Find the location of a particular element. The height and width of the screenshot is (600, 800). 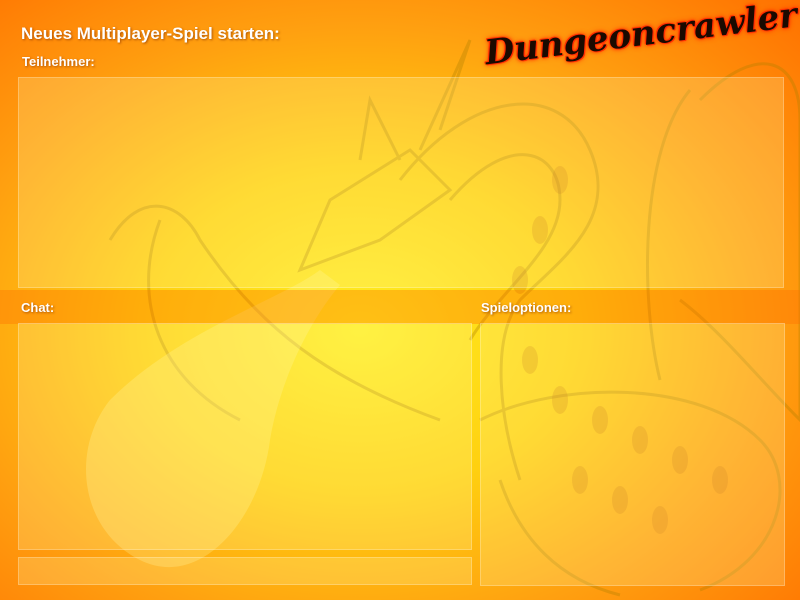

section-divider-band is located at coordinates (400, 307).